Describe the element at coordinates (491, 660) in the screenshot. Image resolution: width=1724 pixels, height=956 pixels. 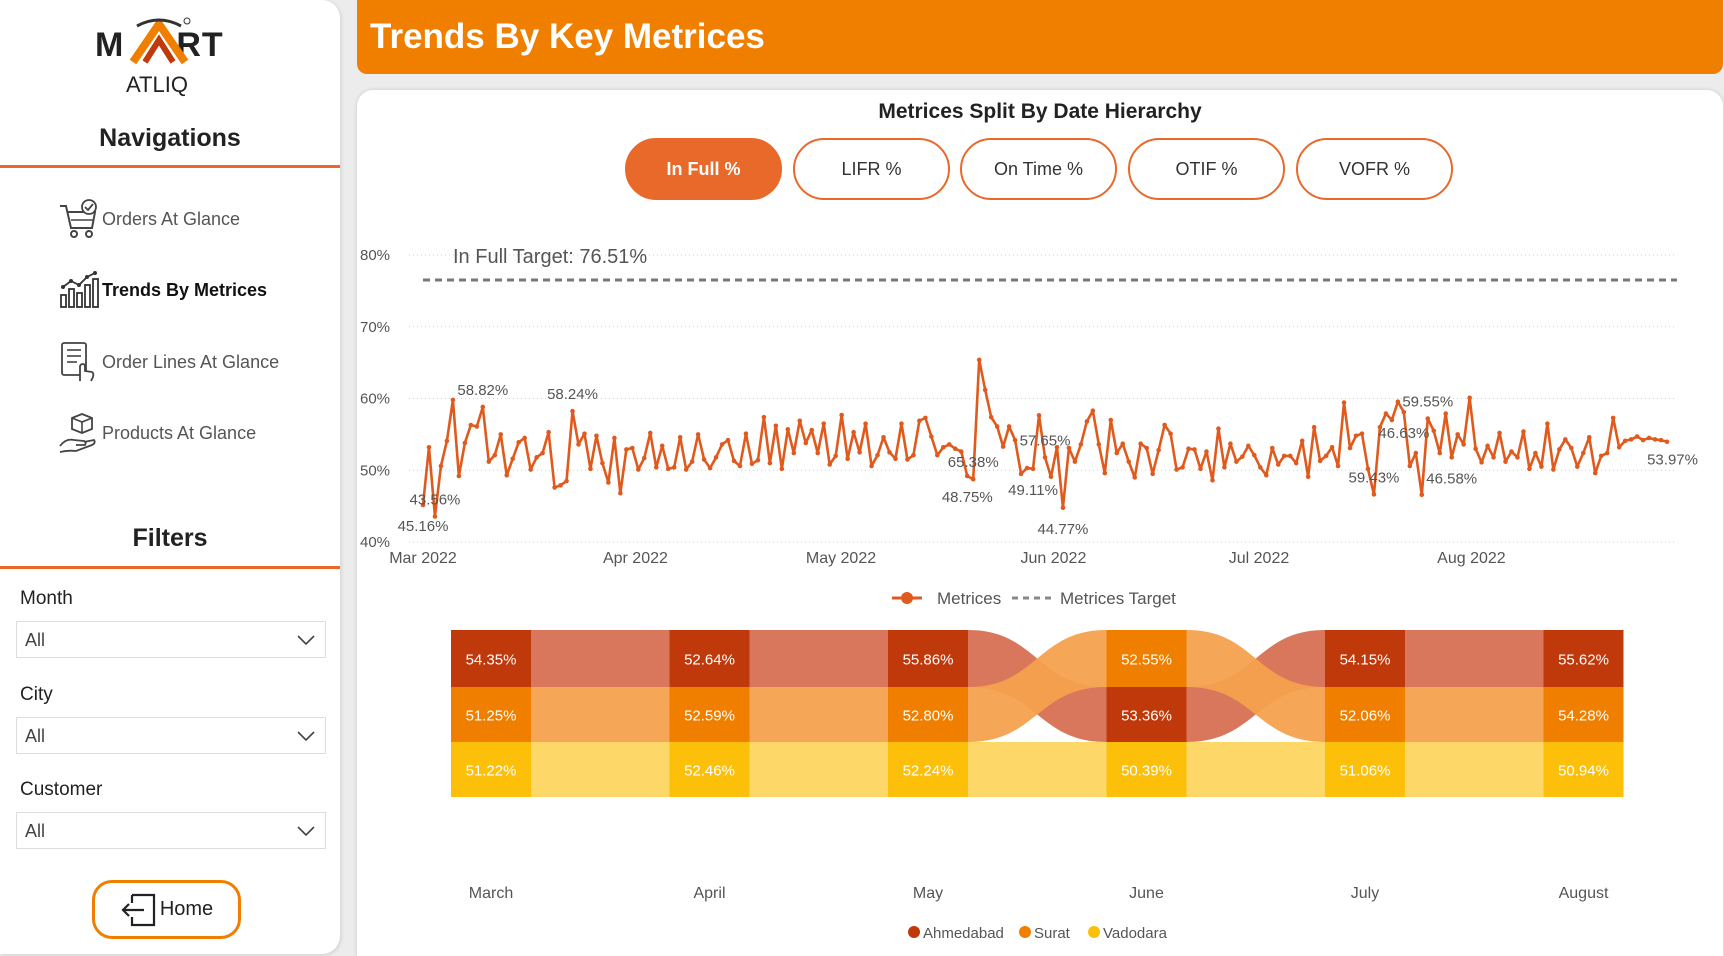
I see `segment-value-label: 54.35%` at that location.